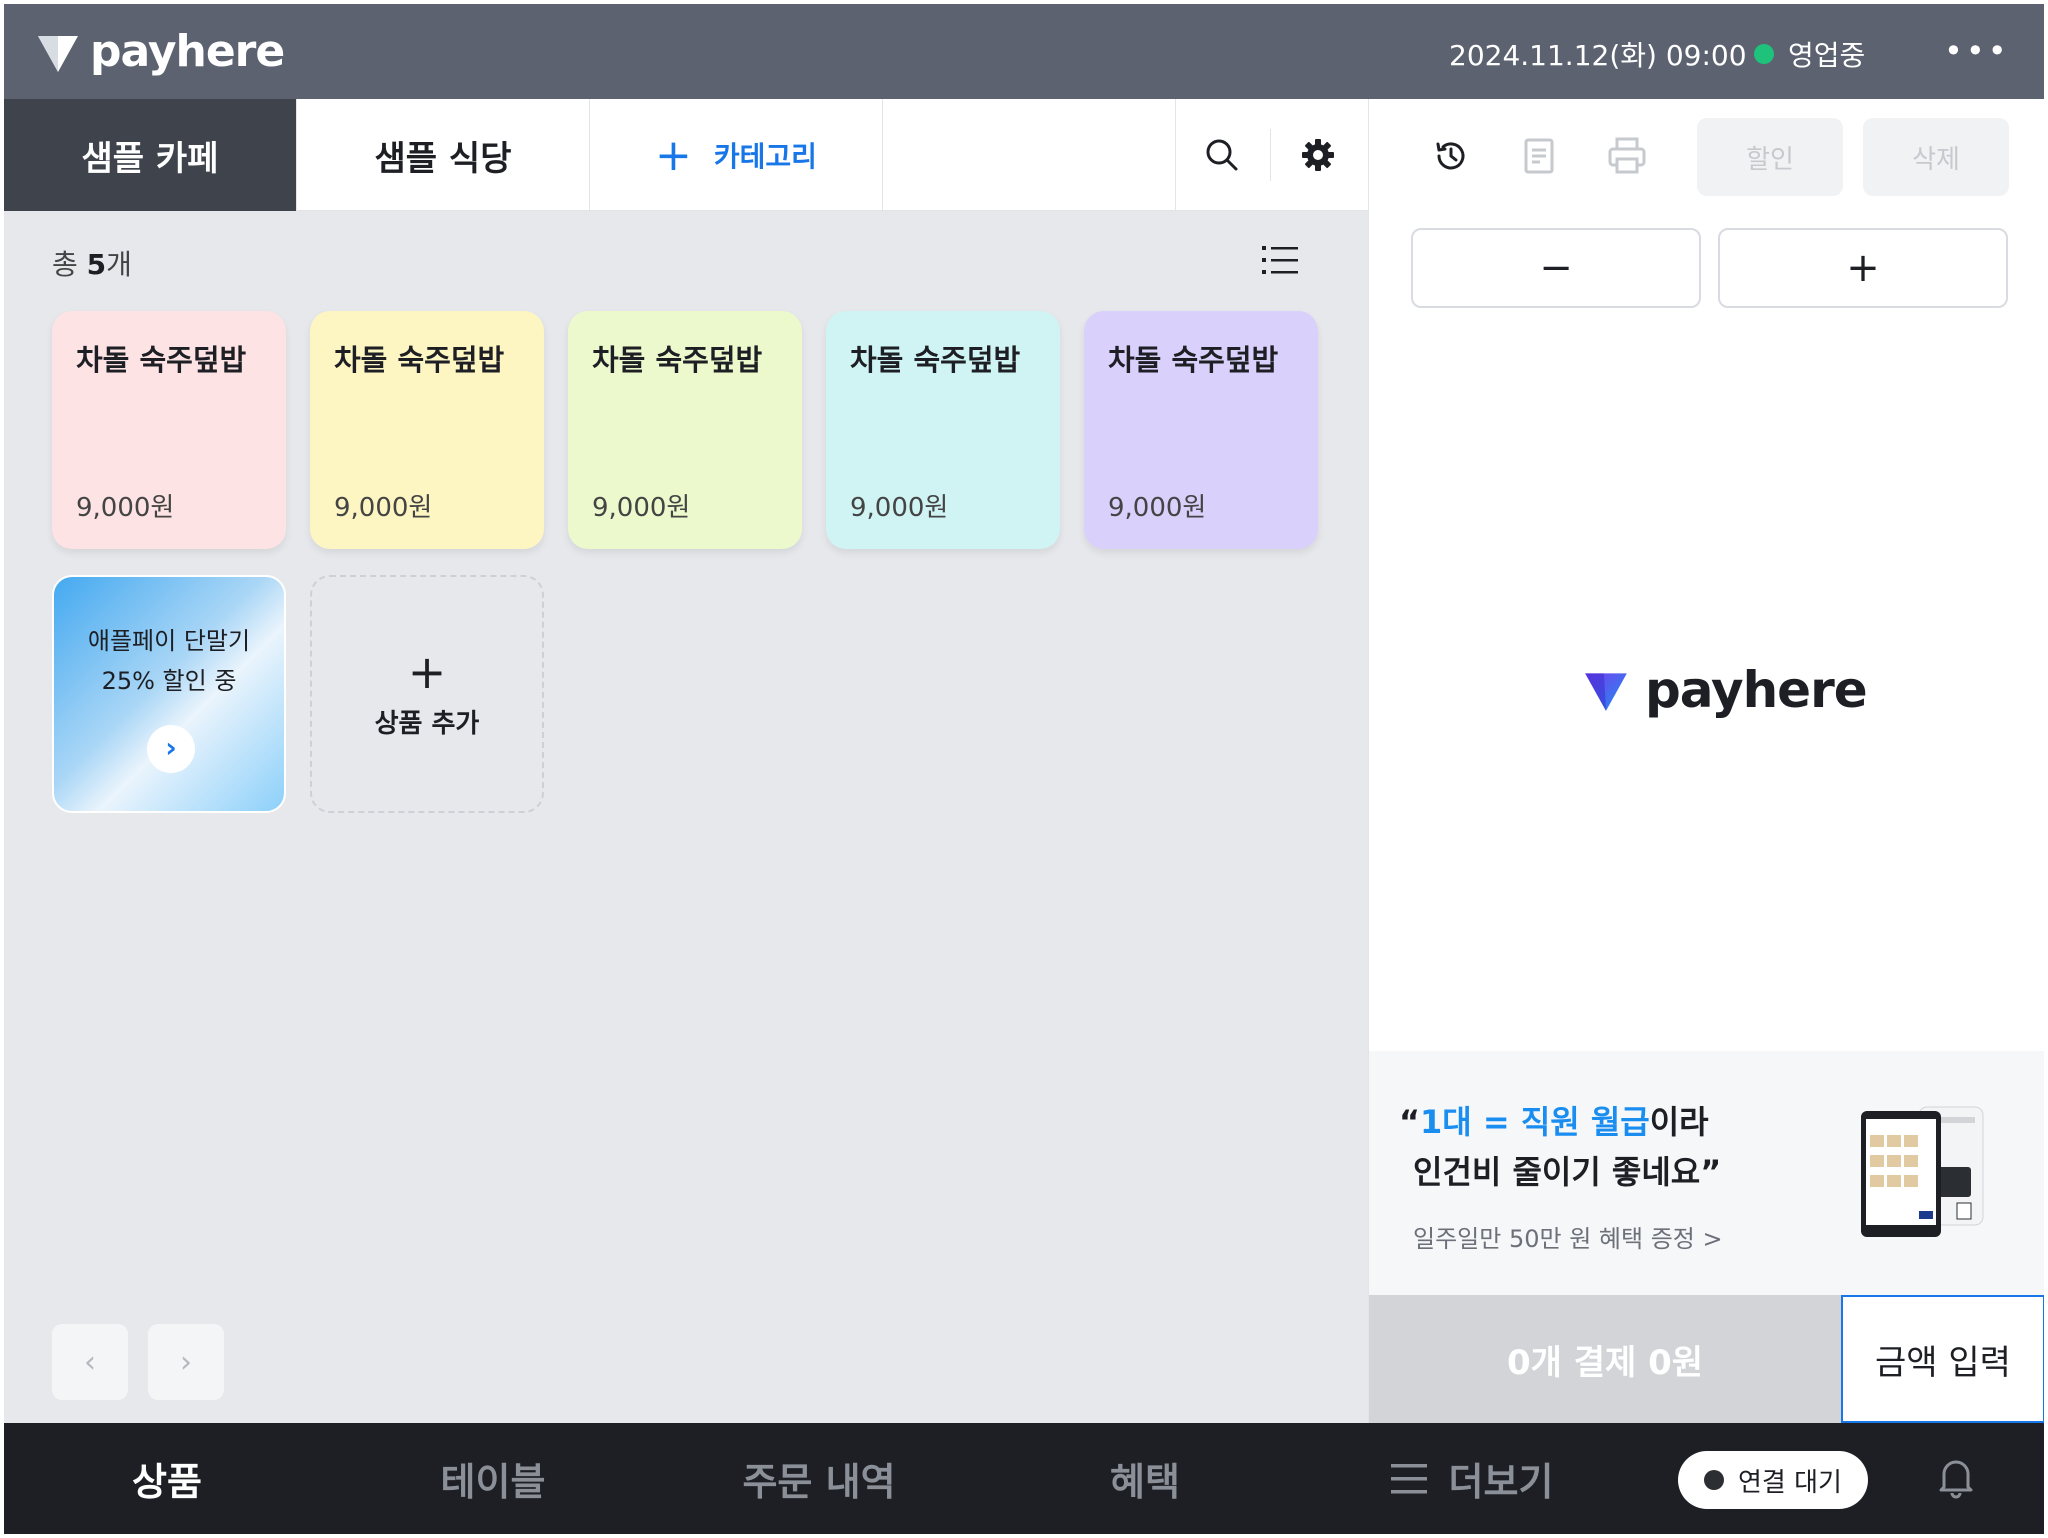  What do you see at coordinates (427, 723) in the screenshot?
I see `add-product-label: 상품 추가` at bounding box center [427, 723].